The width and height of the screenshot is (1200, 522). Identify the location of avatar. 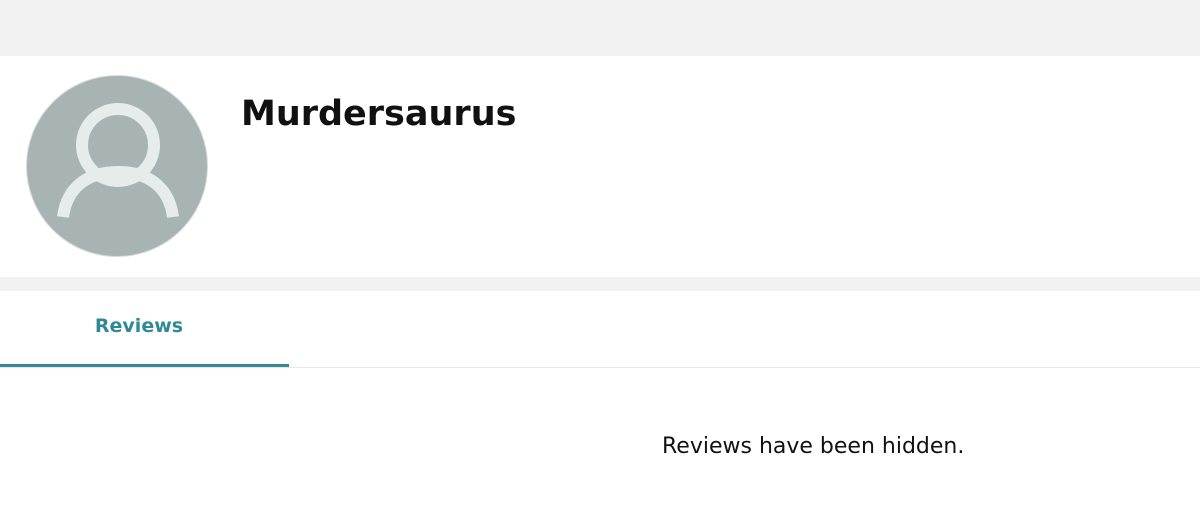
(117, 166).